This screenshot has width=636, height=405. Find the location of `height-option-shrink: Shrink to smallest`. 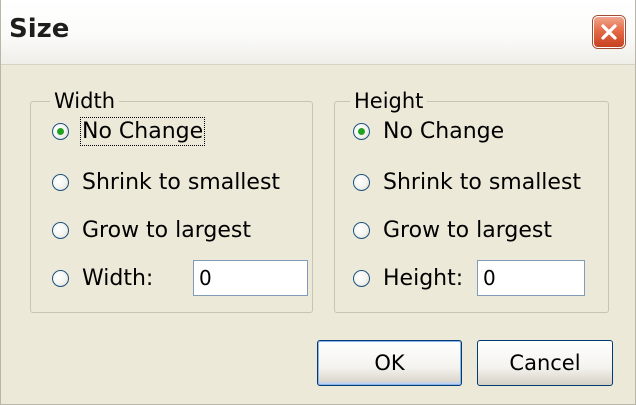

height-option-shrink: Shrink to smallest is located at coordinates (467, 182).